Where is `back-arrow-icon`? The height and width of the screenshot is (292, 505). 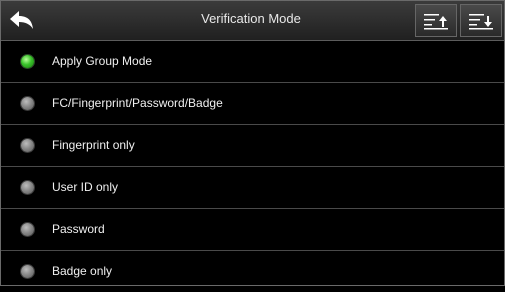
back-arrow-icon is located at coordinates (21, 19).